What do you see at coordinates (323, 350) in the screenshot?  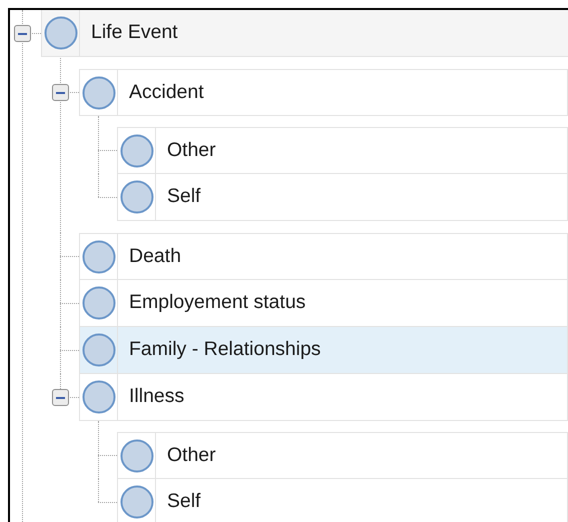 I see `tree-node: Family - Relationships` at bounding box center [323, 350].